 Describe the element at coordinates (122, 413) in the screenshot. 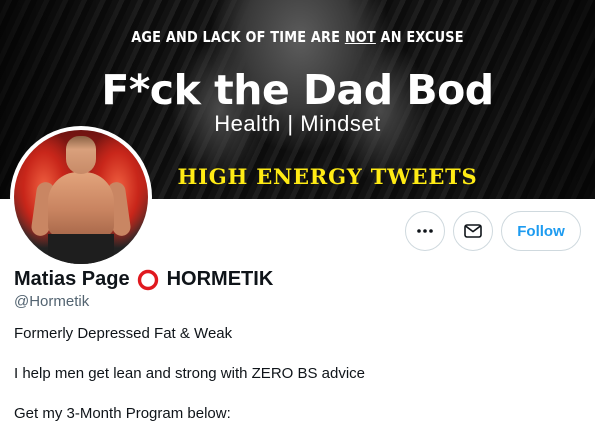

I see `bio-line-3: Get my 3-Month Program below:` at that location.